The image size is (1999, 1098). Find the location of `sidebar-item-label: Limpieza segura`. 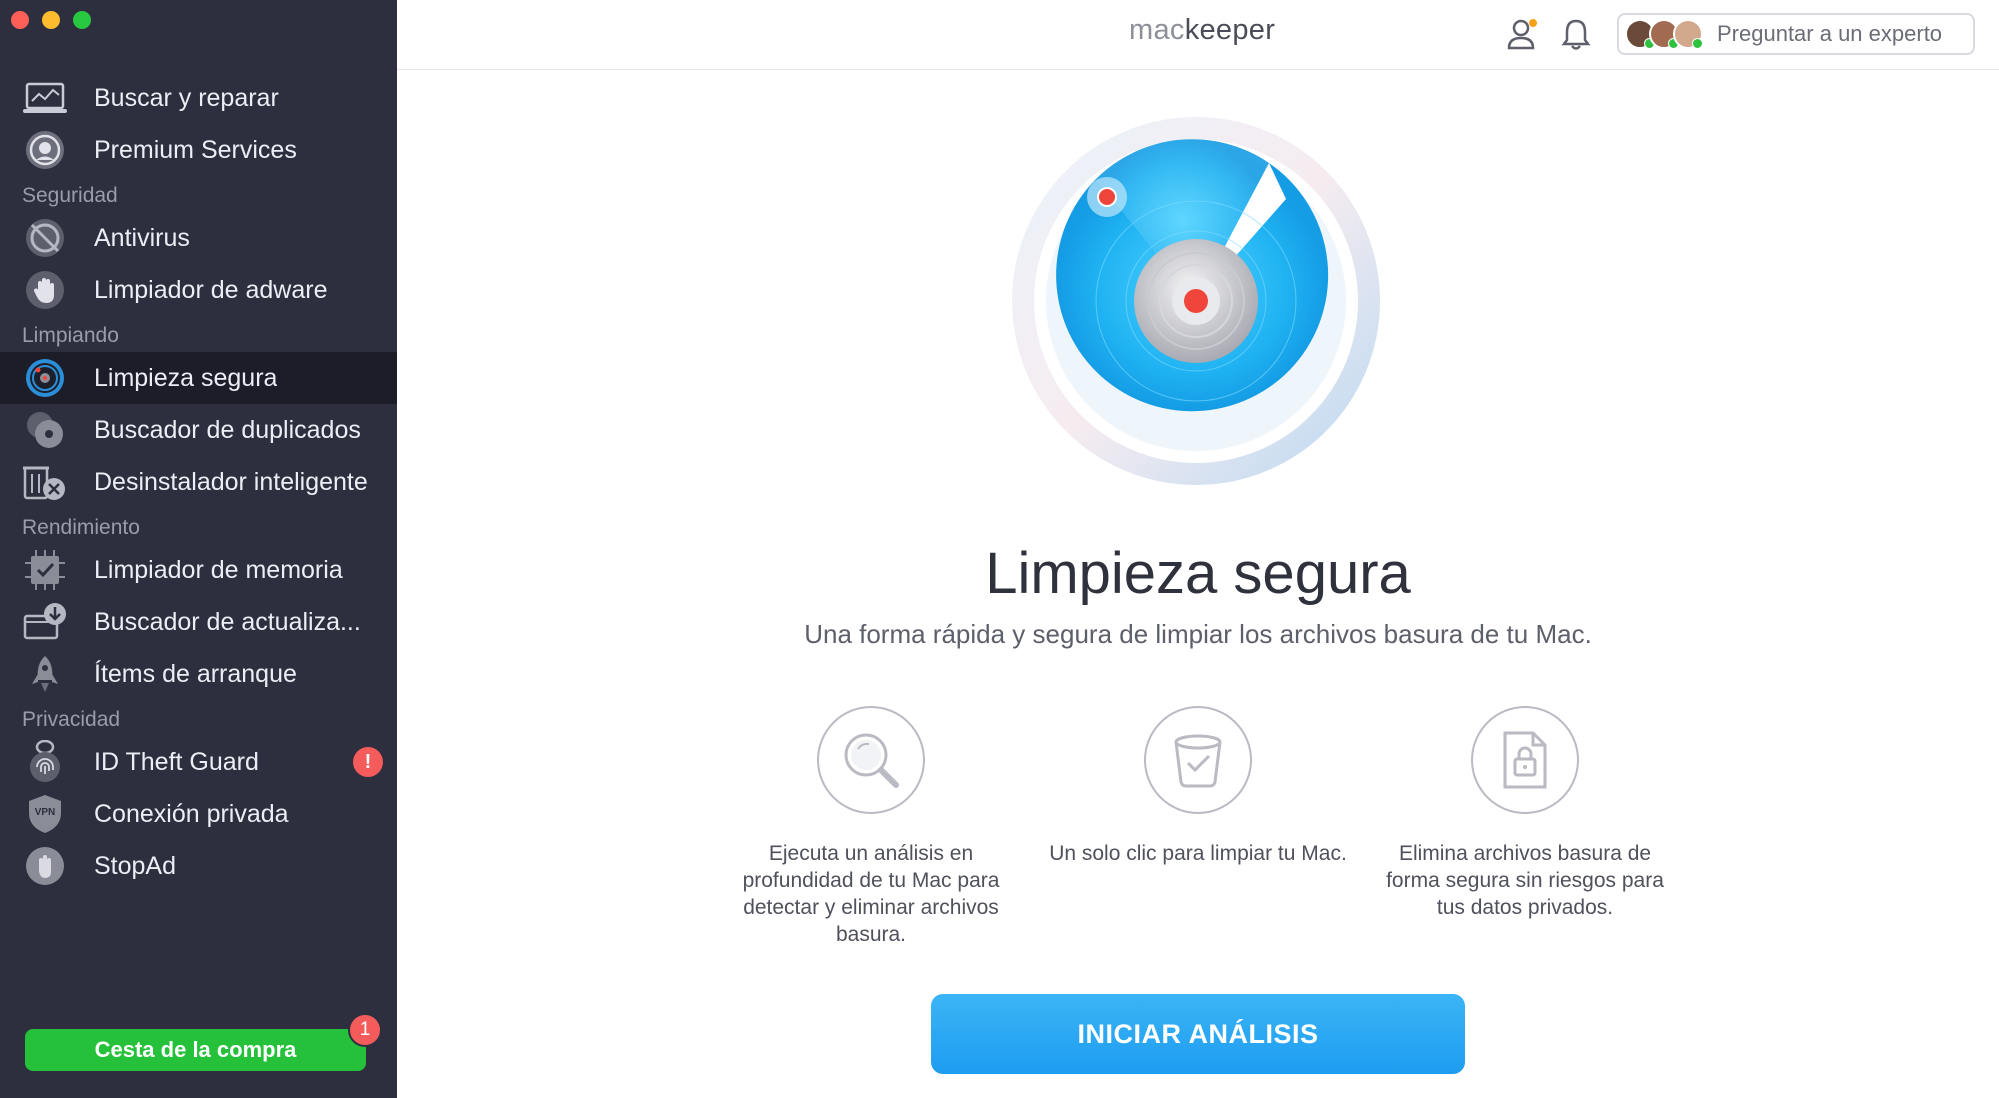

sidebar-item-label: Limpieza segura is located at coordinates (186, 377).